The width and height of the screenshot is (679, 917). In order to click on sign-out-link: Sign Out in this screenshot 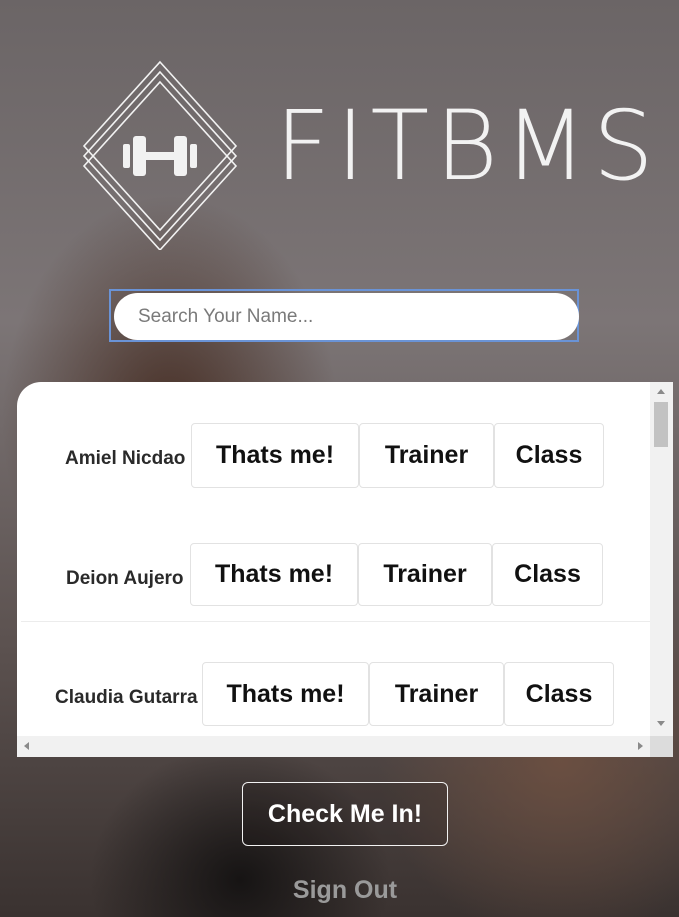, I will do `click(345, 890)`.